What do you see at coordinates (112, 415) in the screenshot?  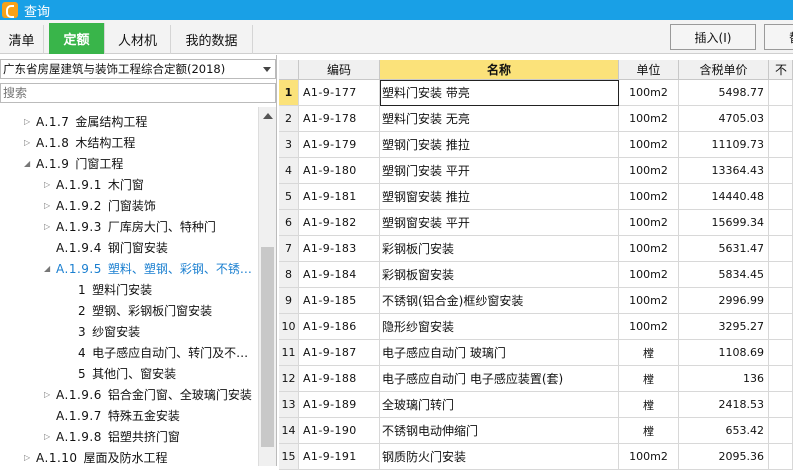 I see `tree-node: A.1.9.7 特殊五金安装` at bounding box center [112, 415].